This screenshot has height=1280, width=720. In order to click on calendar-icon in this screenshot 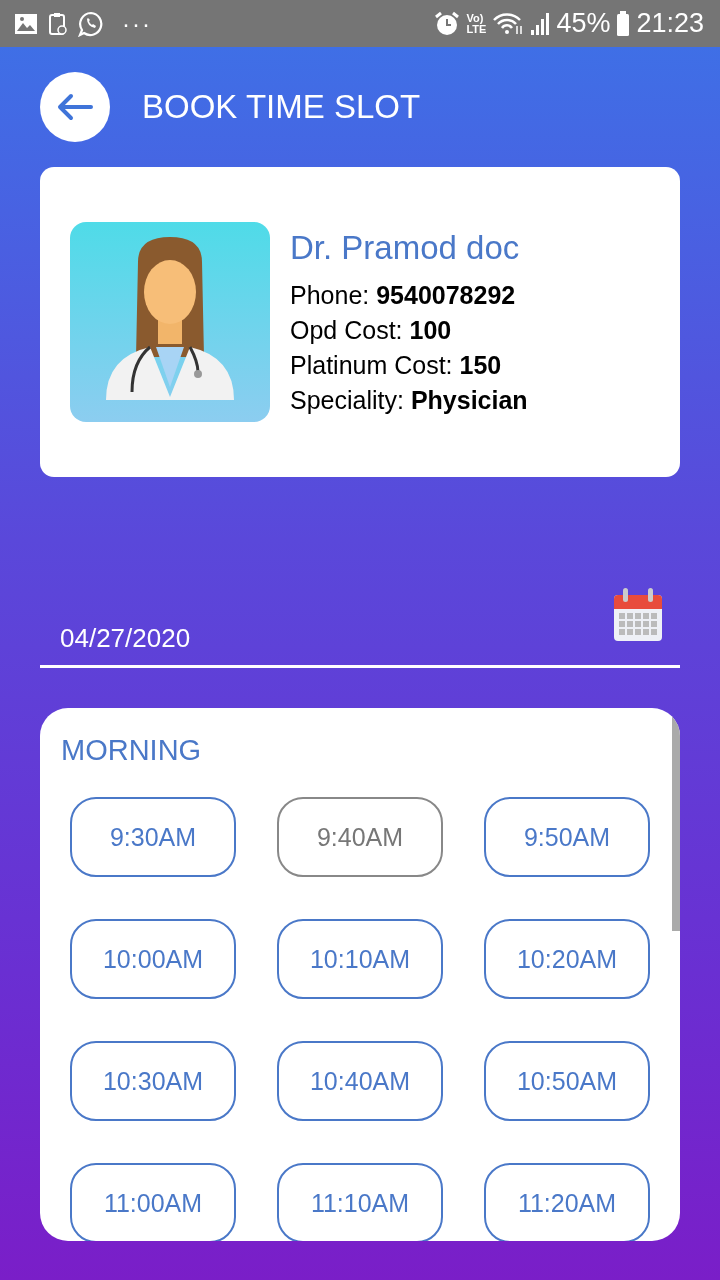, I will do `click(638, 615)`.